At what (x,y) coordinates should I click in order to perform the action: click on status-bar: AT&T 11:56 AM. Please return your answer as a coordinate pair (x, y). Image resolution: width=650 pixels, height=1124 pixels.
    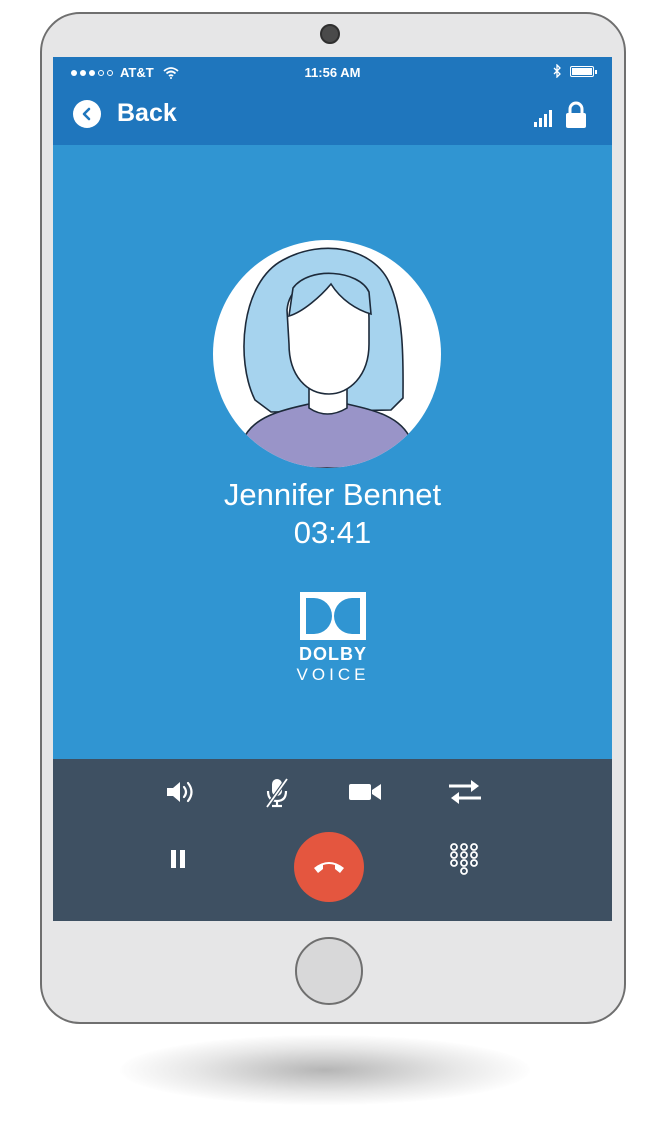
    Looking at the image, I should click on (332, 72).